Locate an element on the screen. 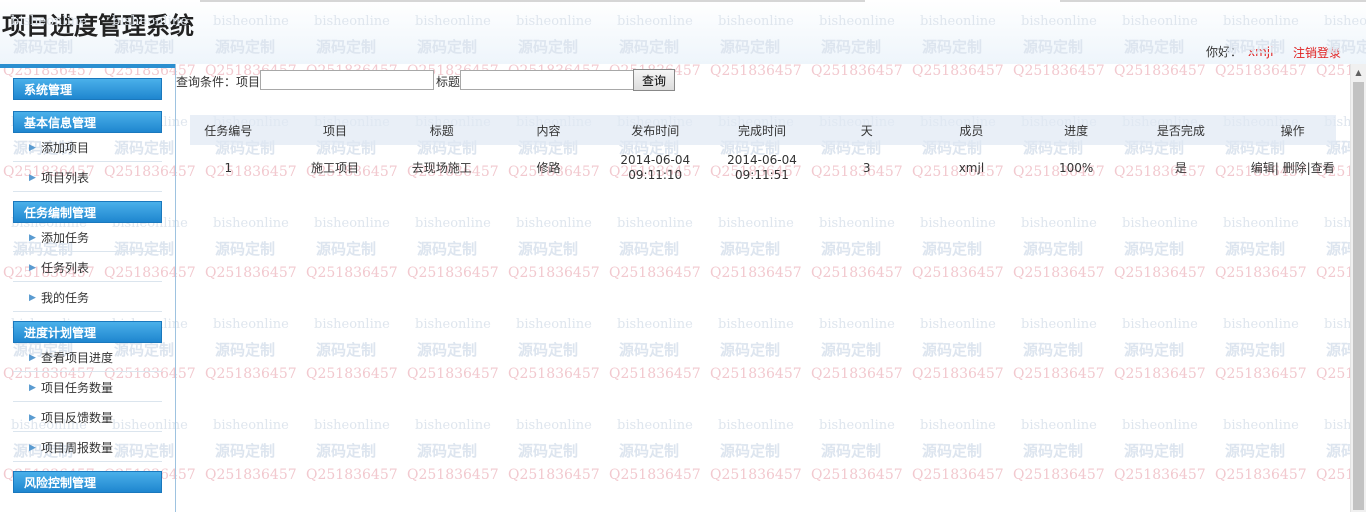 The height and width of the screenshot is (512, 1366). search-button: 查询 is located at coordinates (654, 80).